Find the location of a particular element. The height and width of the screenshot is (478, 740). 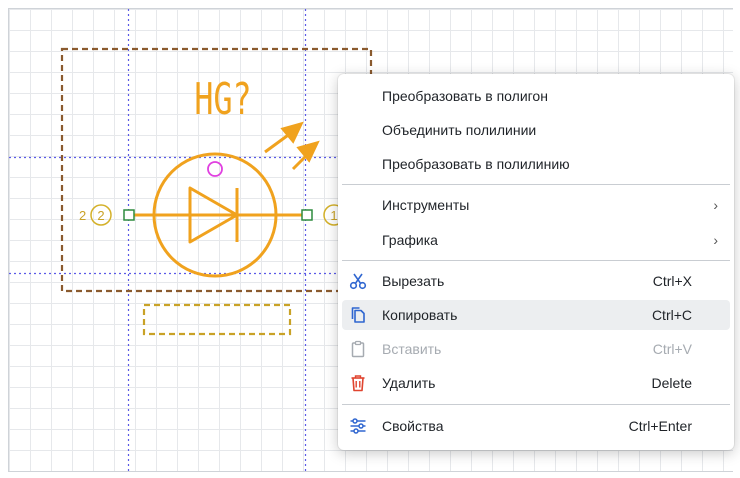

menu-item-delete: Удалить Delete is located at coordinates (536, 383).